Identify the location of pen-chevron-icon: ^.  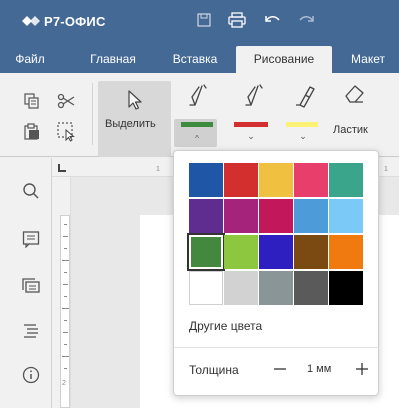
(197, 138).